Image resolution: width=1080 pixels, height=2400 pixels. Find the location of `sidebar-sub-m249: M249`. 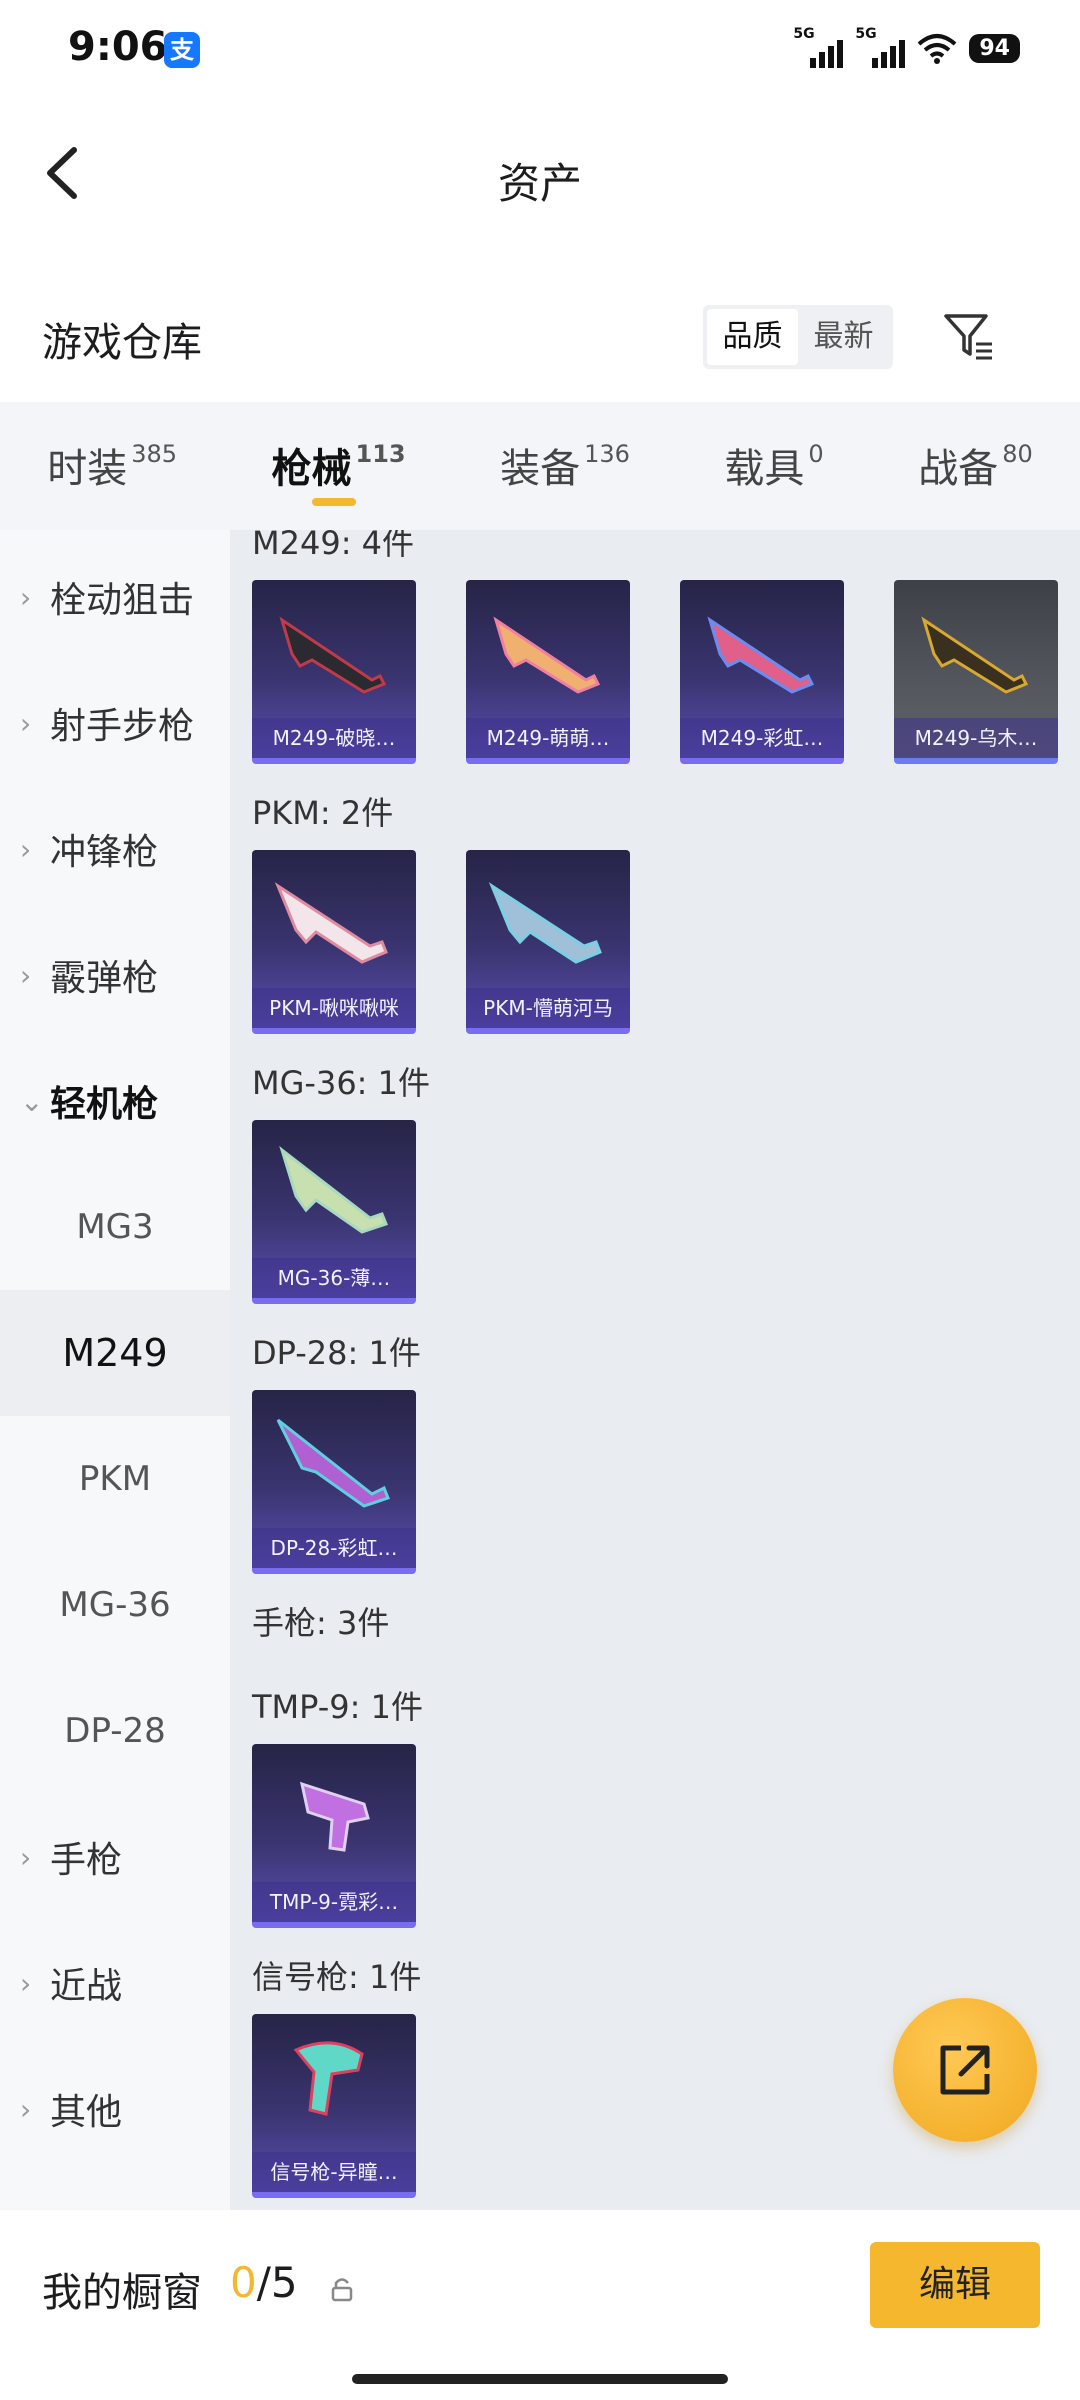

sidebar-sub-m249: M249 is located at coordinates (115, 1353).